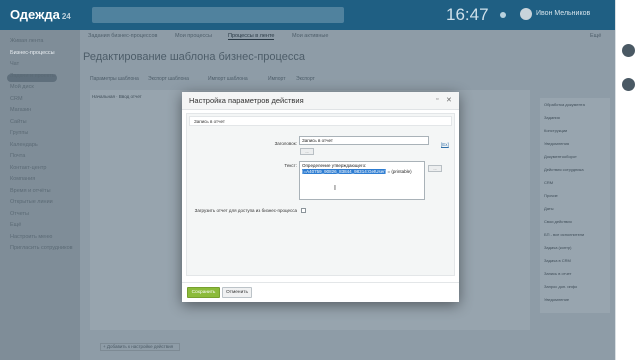 Image resolution: width=640 pixels, height=360 pixels. I want to click on action-group-item: Конструкции, so click(555, 130).